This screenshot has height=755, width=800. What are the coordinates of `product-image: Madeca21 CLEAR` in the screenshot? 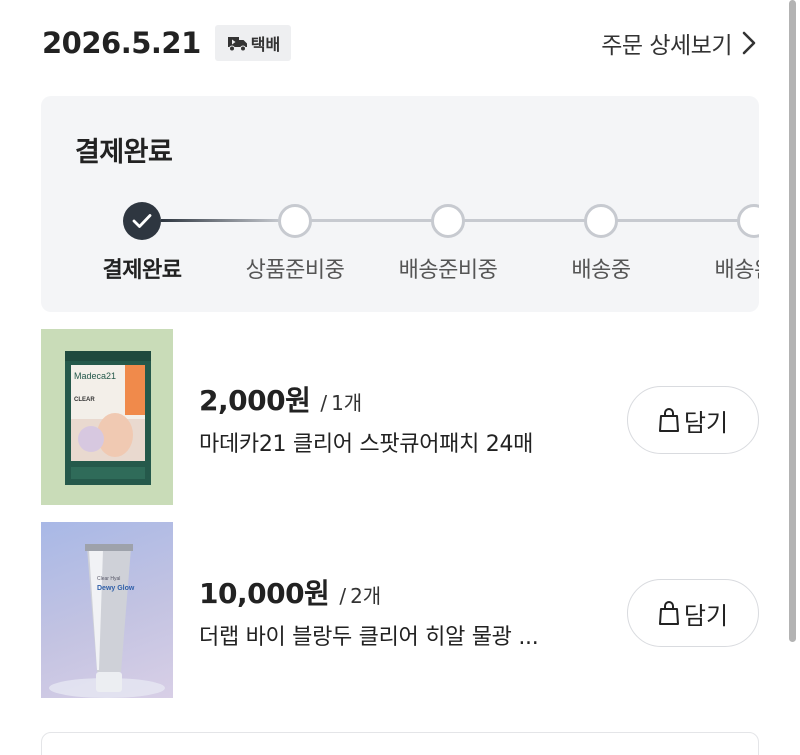 It's located at (107, 417).